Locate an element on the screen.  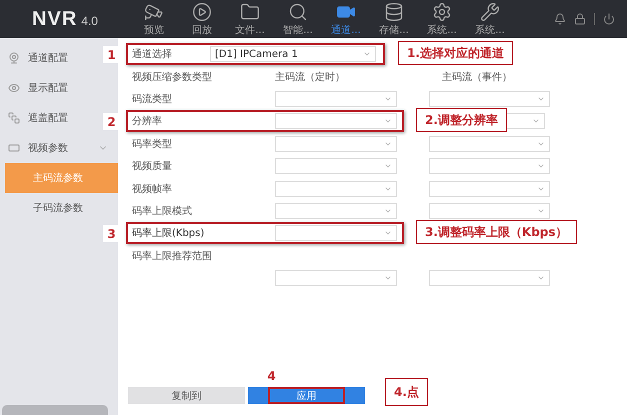
field-label: 分辨率 is located at coordinates (147, 121).